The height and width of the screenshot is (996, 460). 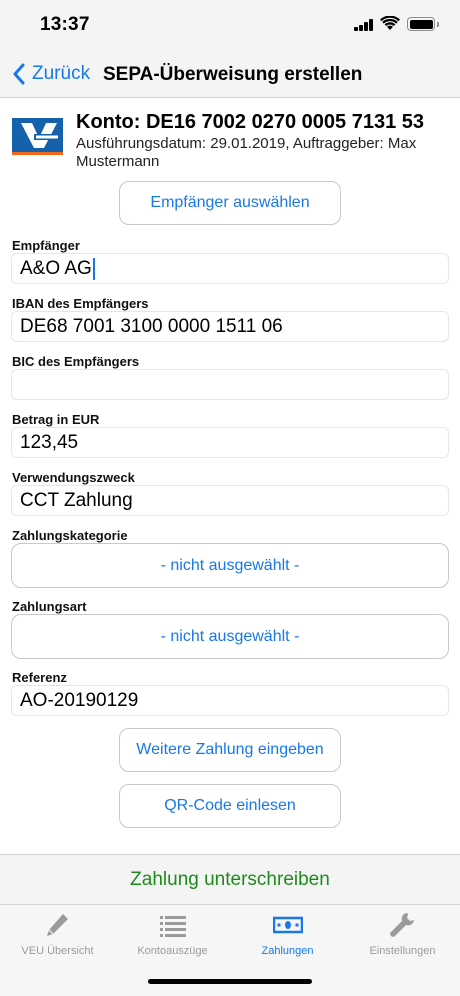 What do you see at coordinates (287, 925) in the screenshot?
I see `banknote-icon` at bounding box center [287, 925].